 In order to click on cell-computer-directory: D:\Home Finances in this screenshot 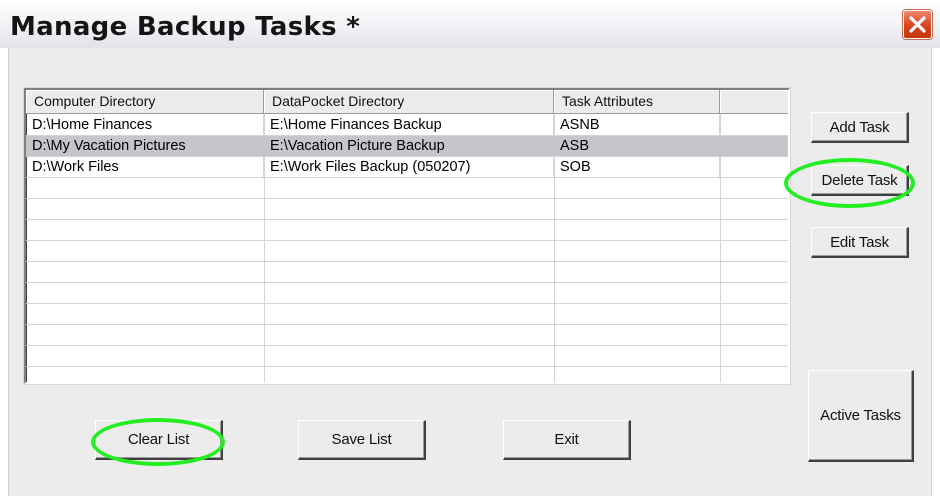, I will do `click(145, 125)`.